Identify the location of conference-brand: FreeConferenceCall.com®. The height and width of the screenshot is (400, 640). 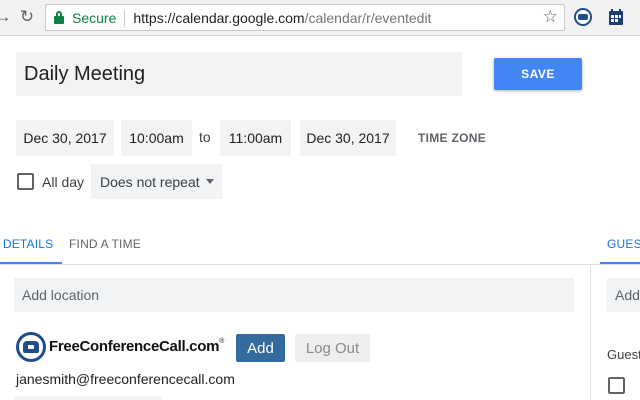
(136, 346).